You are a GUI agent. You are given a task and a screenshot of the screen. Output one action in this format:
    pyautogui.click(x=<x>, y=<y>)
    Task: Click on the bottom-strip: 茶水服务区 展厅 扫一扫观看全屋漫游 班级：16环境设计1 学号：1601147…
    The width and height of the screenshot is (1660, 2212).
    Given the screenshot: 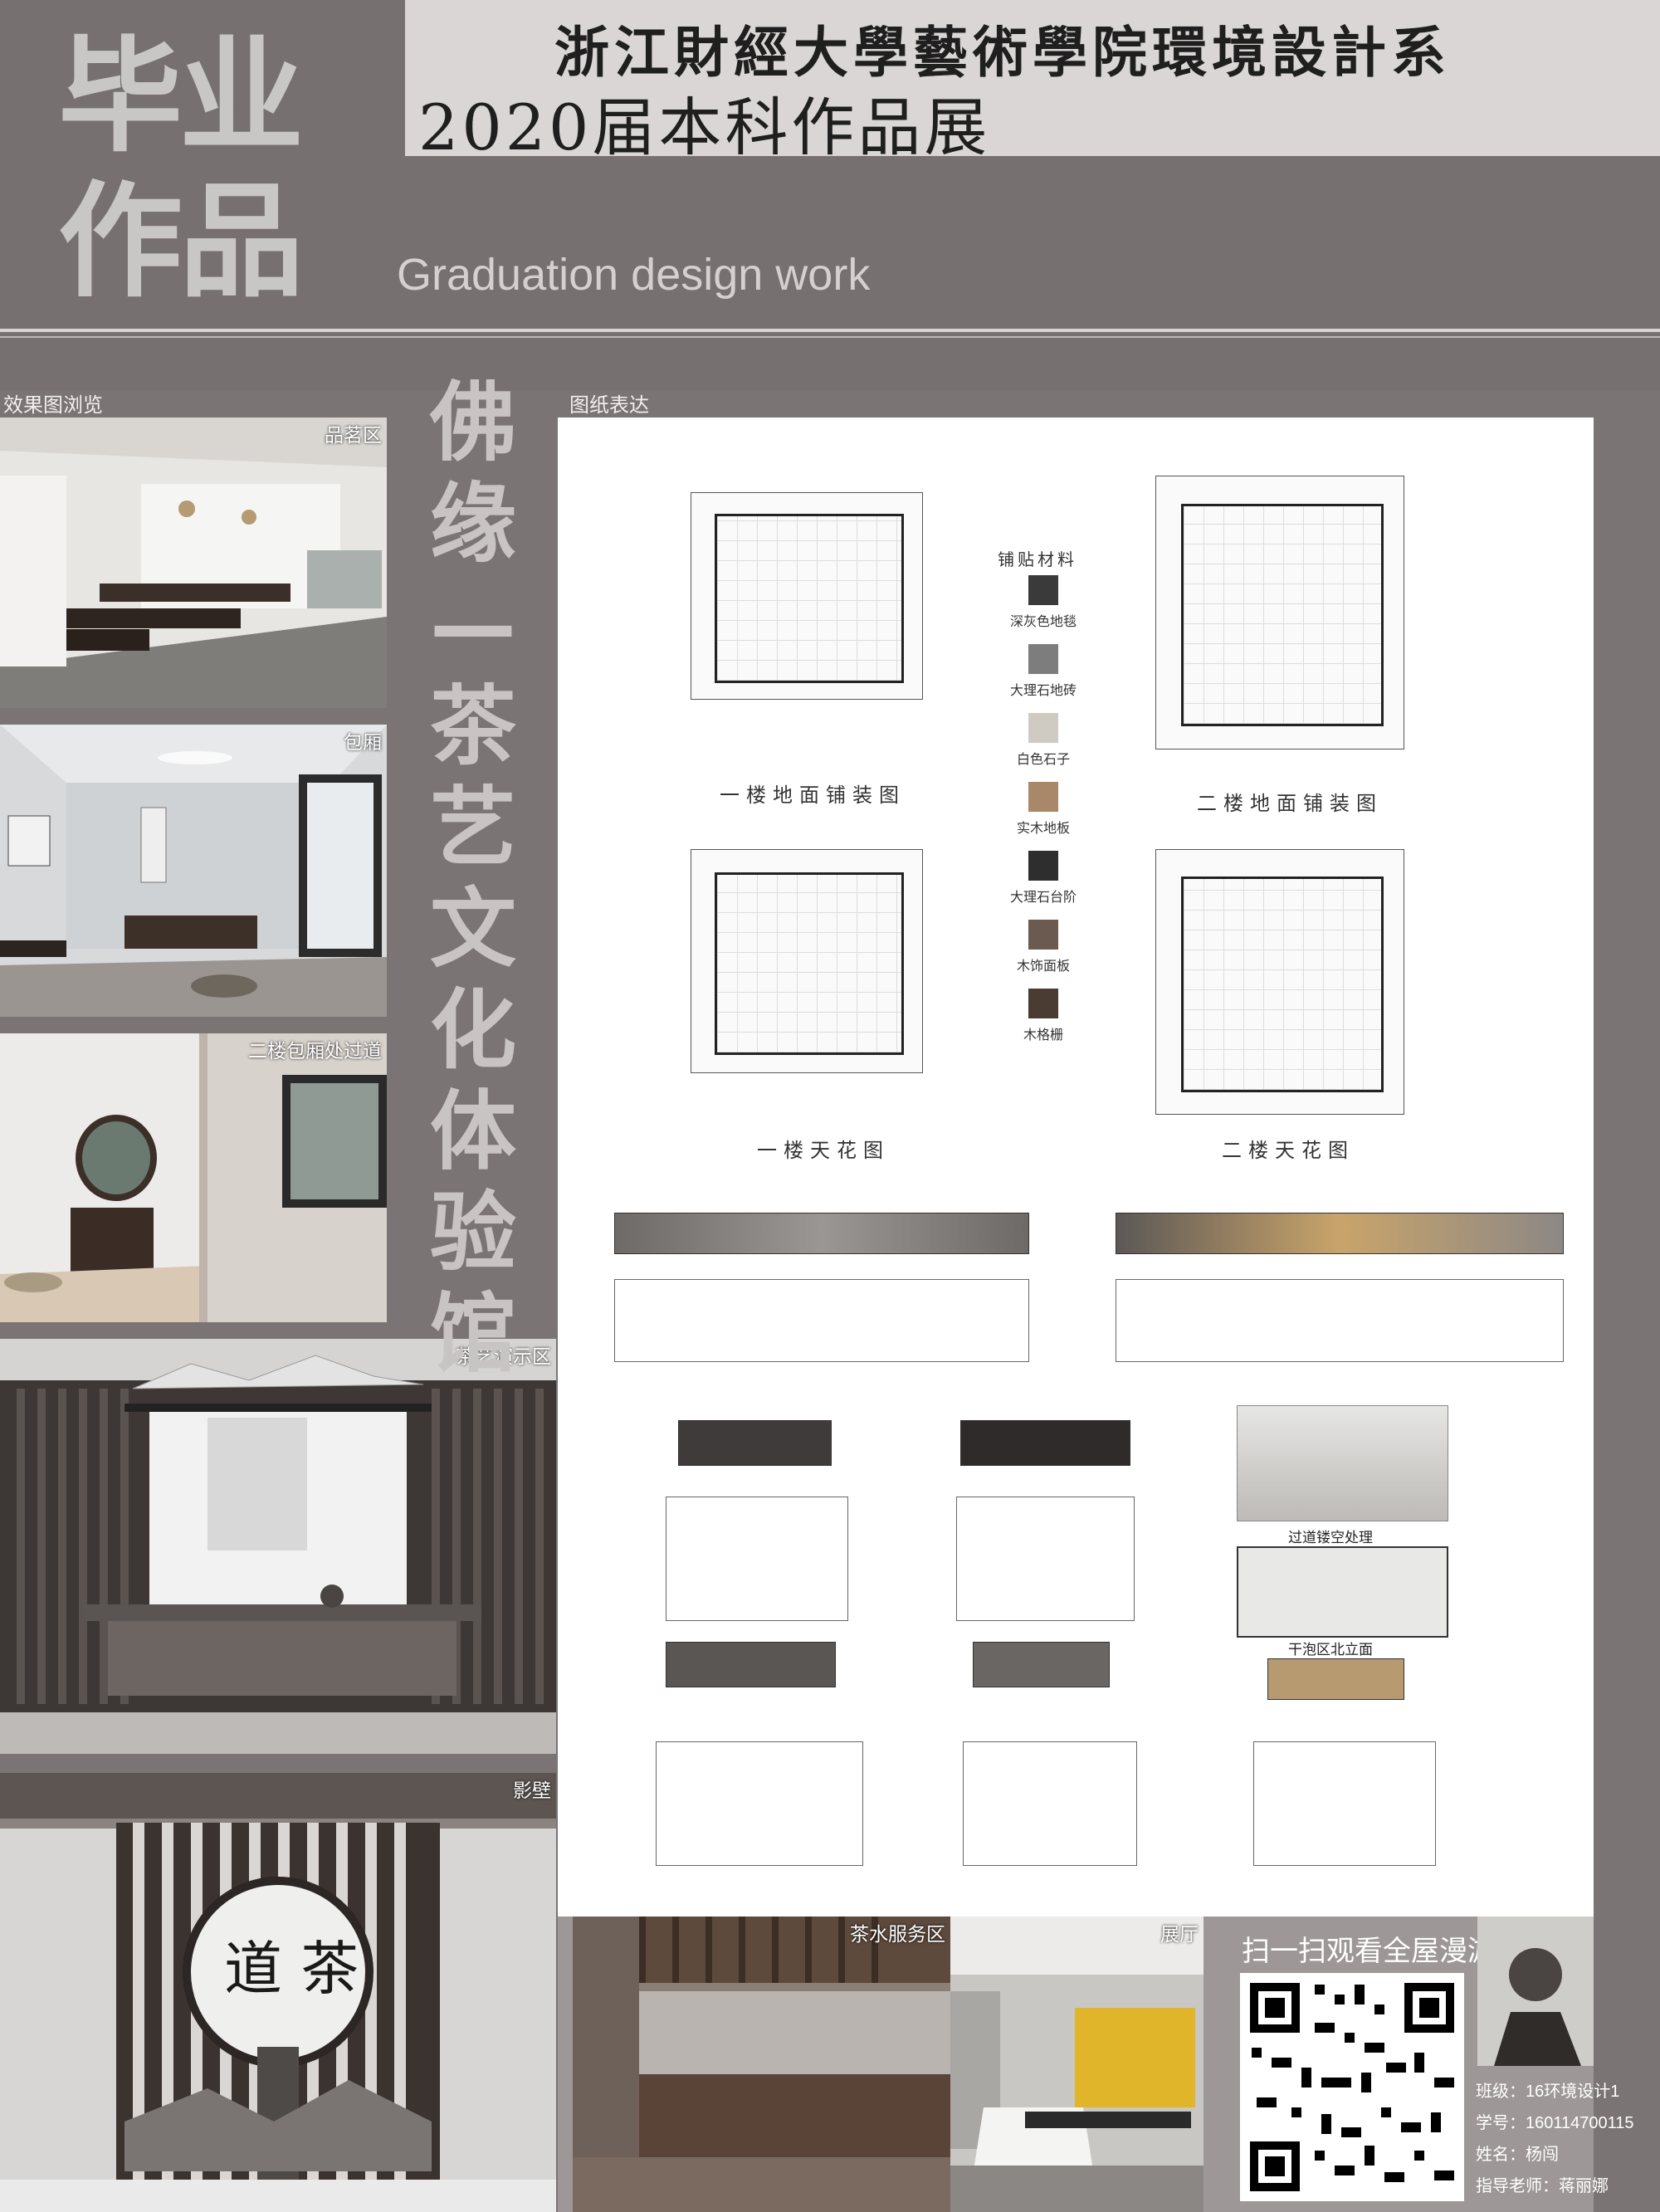 What is the action you would take?
    pyautogui.click(x=1096, y=2064)
    